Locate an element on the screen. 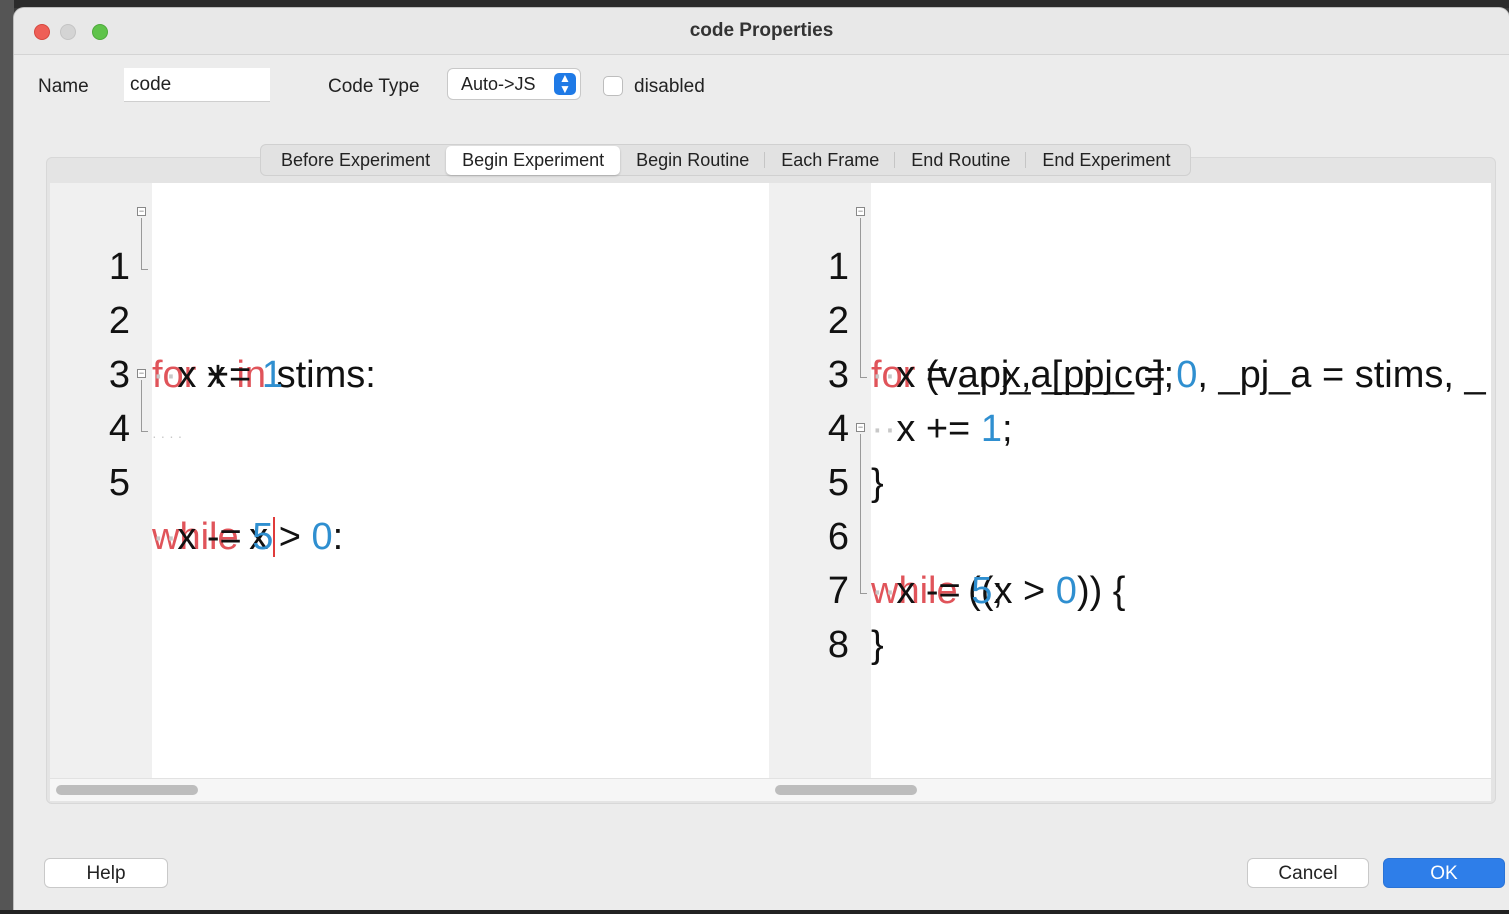  code-line: 7 } is located at coordinates (1130, 588).